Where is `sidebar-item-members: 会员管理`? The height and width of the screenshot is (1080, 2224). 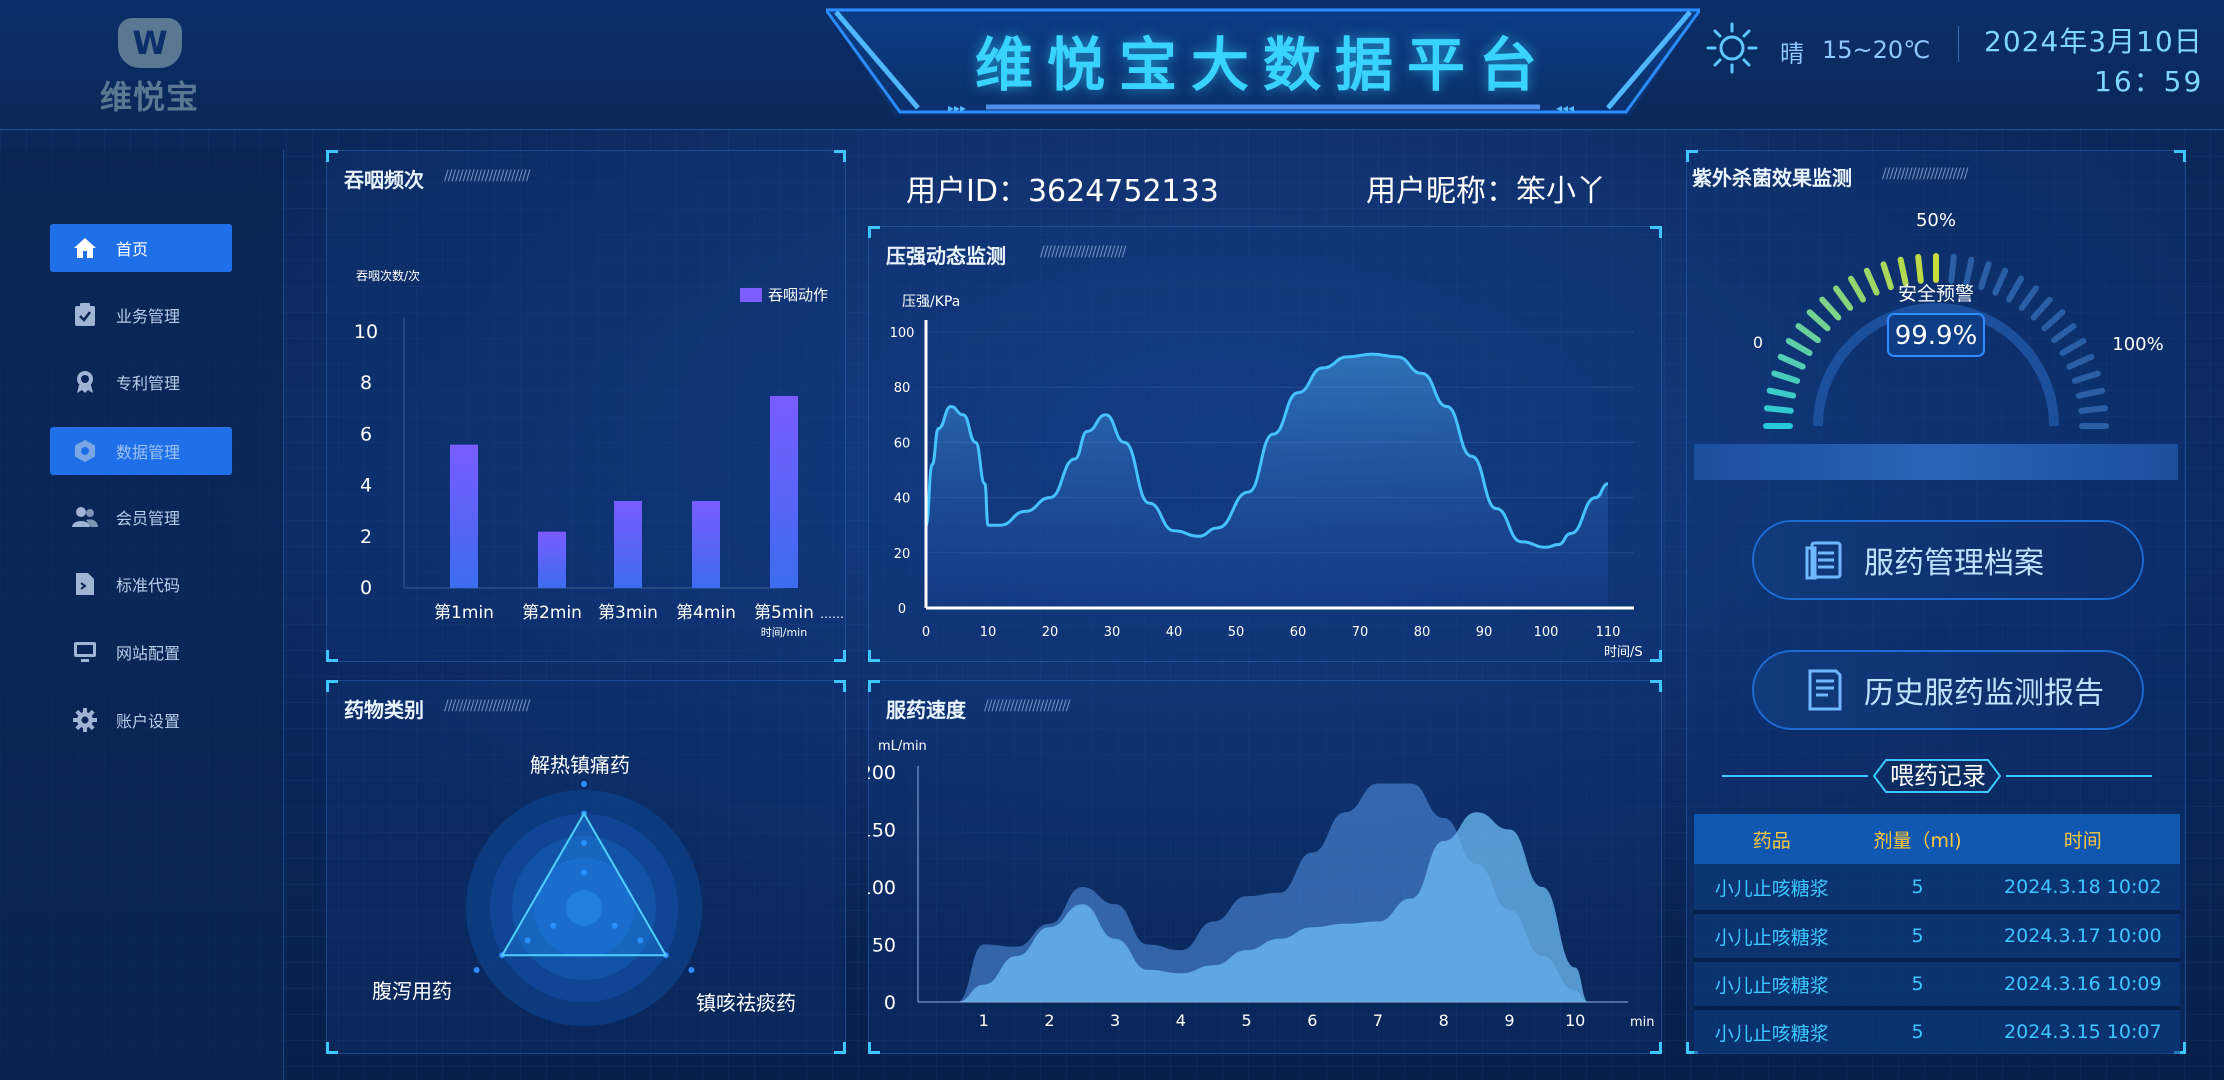 sidebar-item-members: 会员管理 is located at coordinates (141, 517).